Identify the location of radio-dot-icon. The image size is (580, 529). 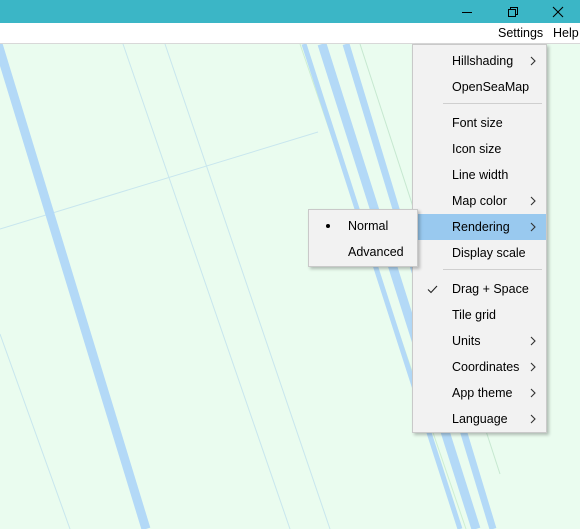
(328, 226).